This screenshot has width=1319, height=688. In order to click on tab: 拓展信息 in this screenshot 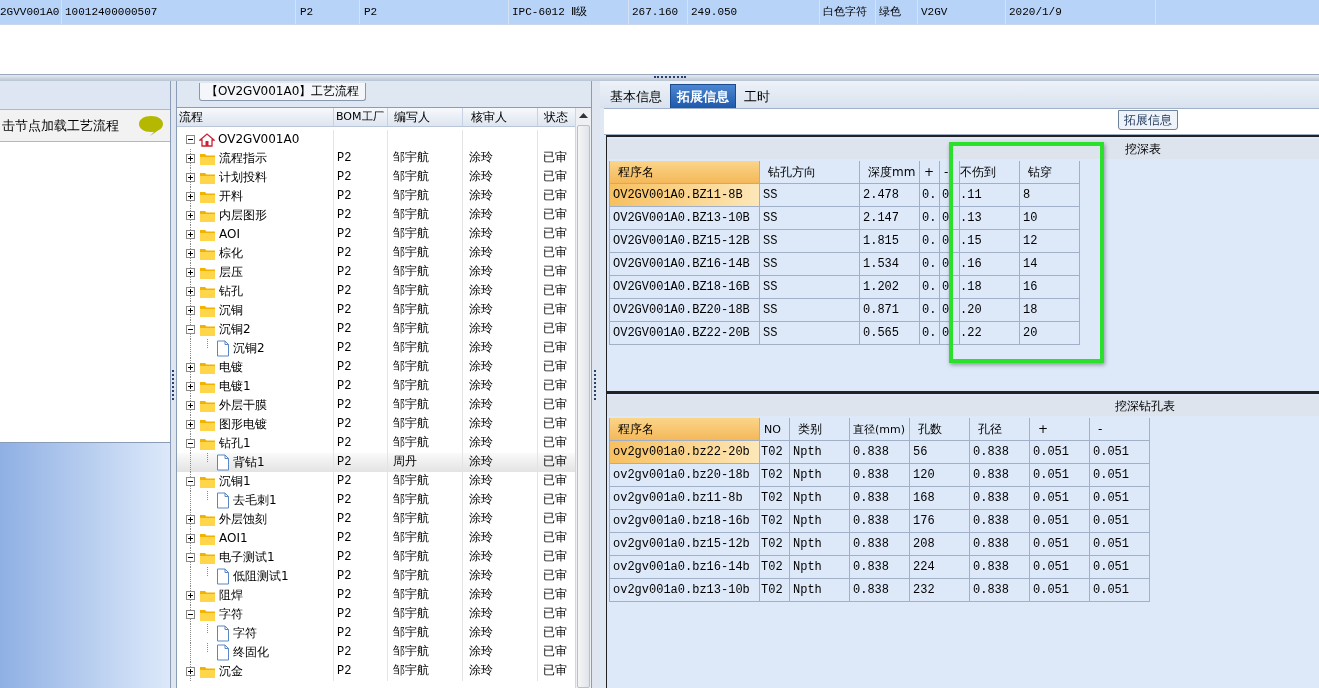, I will do `click(703, 96)`.